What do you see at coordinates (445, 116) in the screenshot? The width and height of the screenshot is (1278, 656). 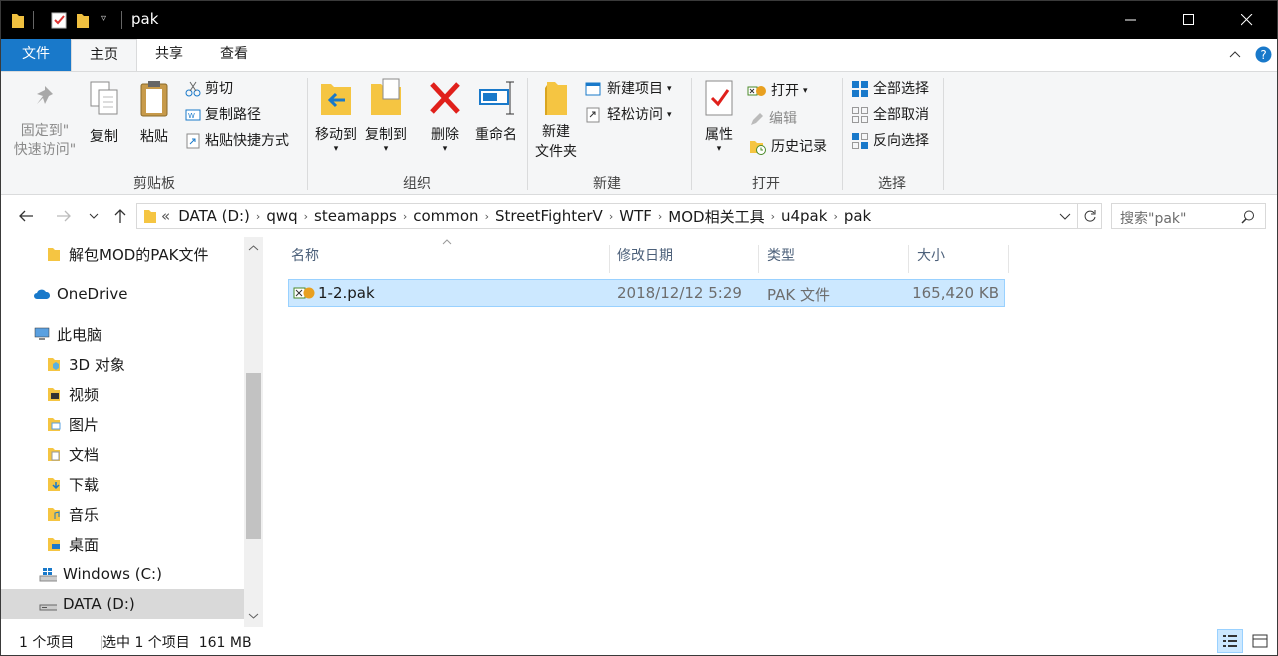 I see `delete-button: 删除 ▾` at bounding box center [445, 116].